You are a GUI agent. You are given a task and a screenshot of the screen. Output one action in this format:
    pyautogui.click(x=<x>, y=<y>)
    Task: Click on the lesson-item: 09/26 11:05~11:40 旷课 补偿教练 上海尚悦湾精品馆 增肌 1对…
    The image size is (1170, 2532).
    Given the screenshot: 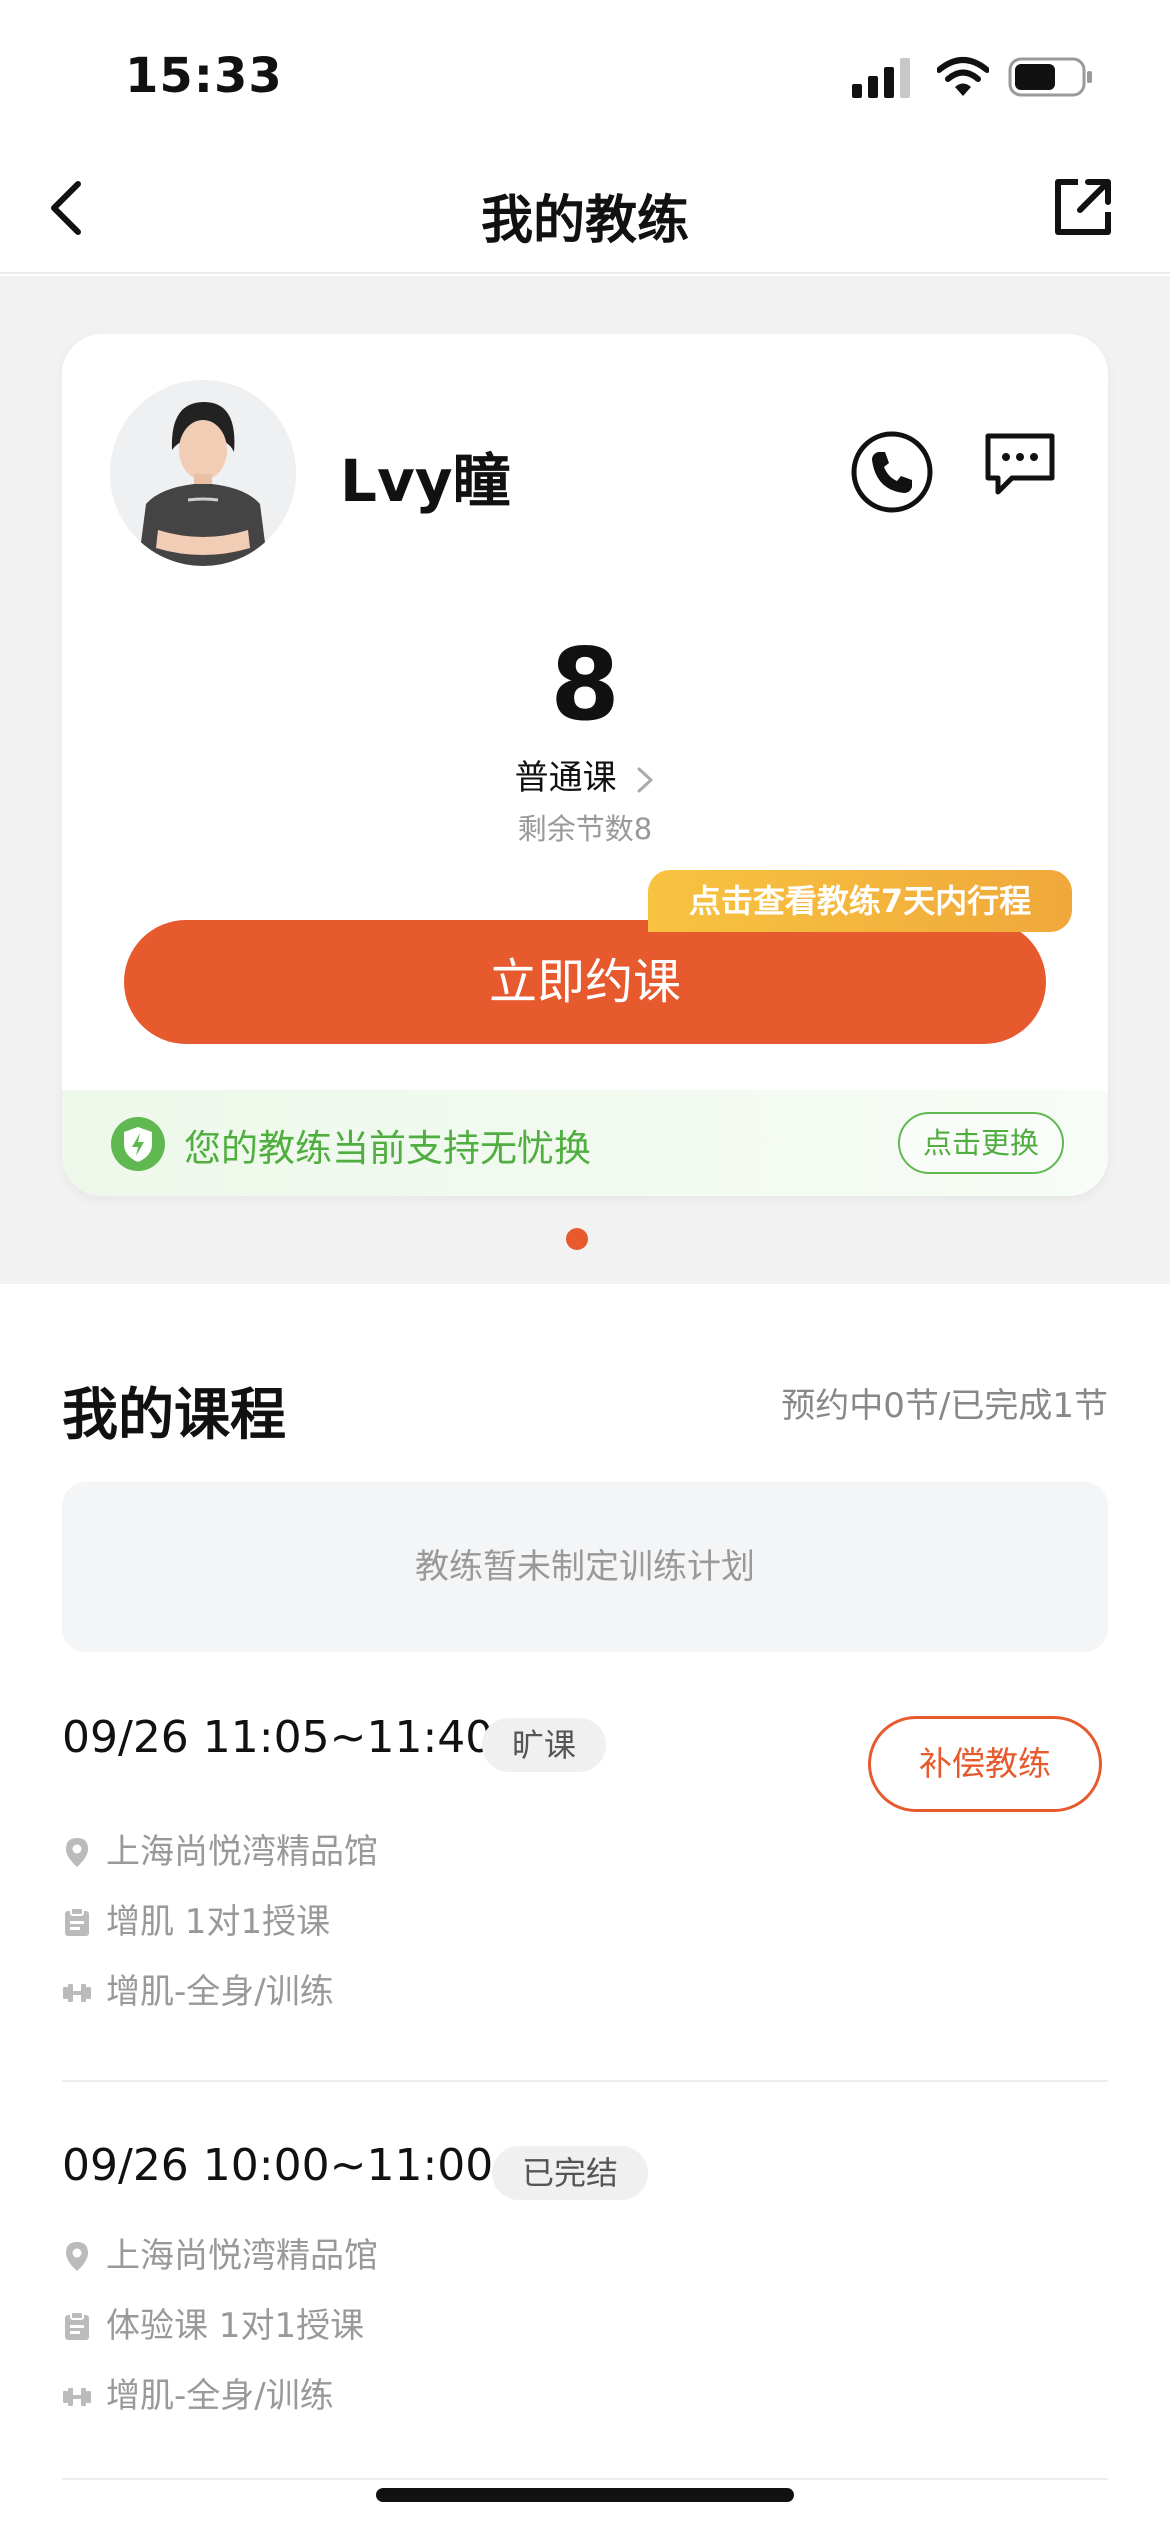 What is the action you would take?
    pyautogui.click(x=585, y=1897)
    